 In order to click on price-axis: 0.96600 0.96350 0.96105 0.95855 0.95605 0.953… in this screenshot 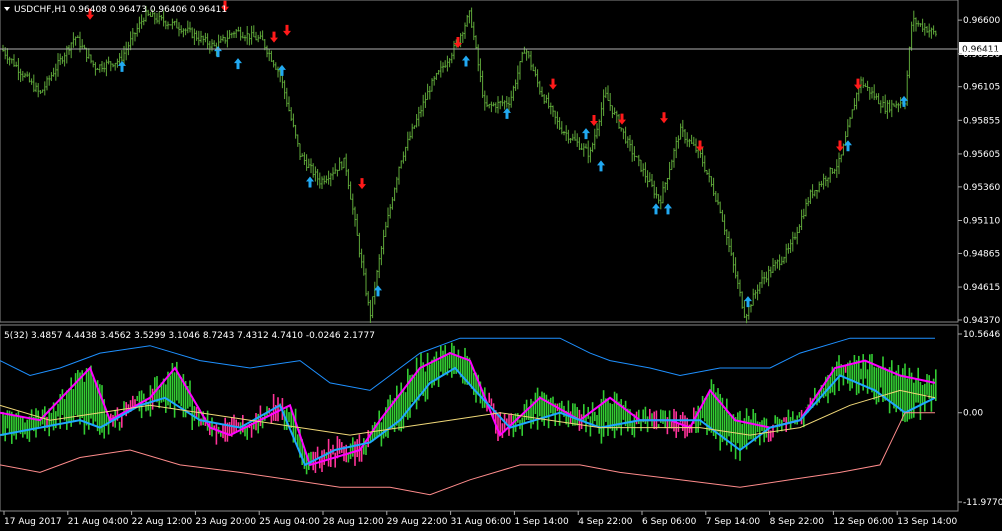, I will do `click(979, 171)`.